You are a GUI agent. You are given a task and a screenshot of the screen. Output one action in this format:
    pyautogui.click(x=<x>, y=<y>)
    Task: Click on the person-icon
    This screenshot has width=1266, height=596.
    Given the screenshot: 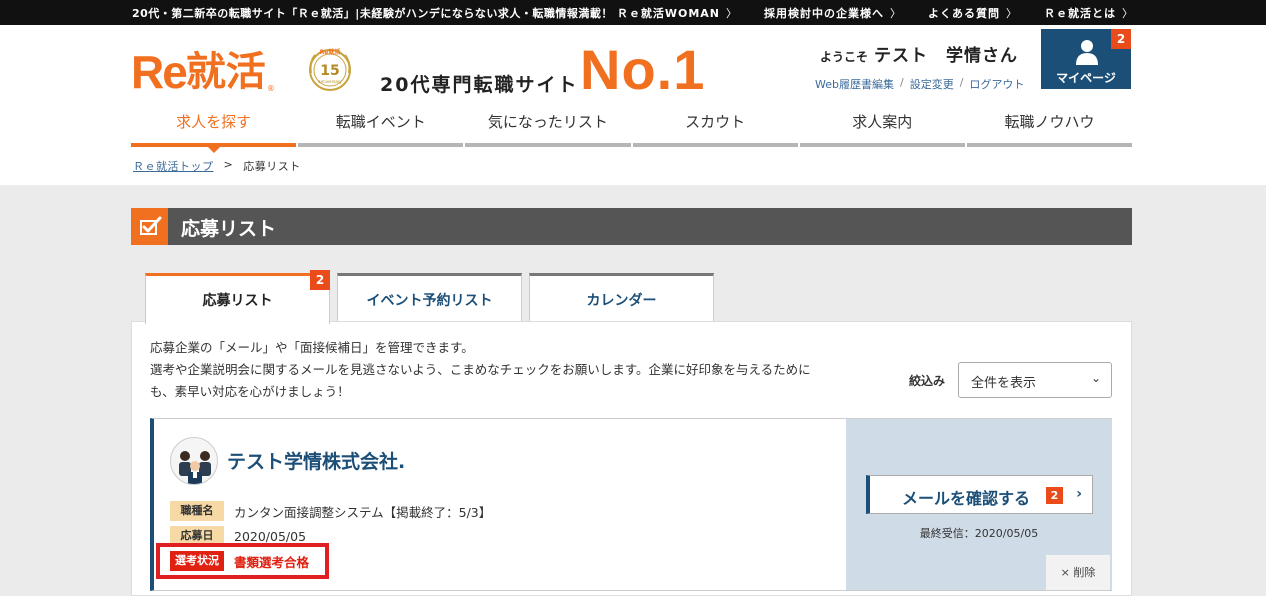 What is the action you would take?
    pyautogui.click(x=1087, y=52)
    